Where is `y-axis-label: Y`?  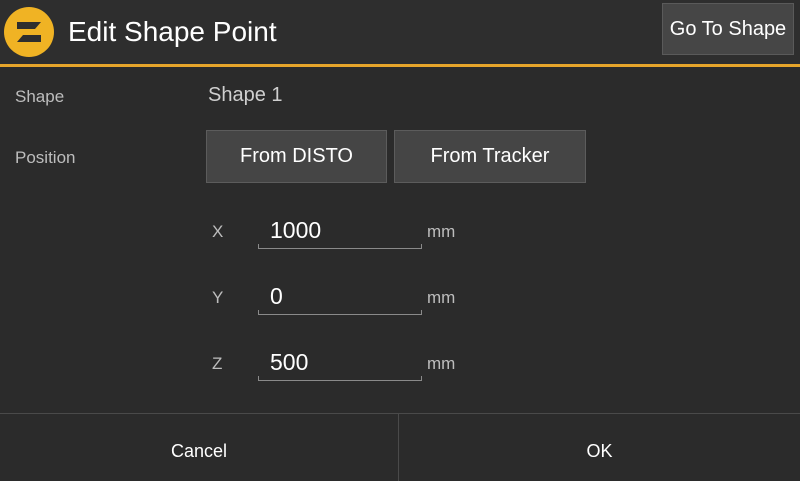 y-axis-label: Y is located at coordinates (218, 297).